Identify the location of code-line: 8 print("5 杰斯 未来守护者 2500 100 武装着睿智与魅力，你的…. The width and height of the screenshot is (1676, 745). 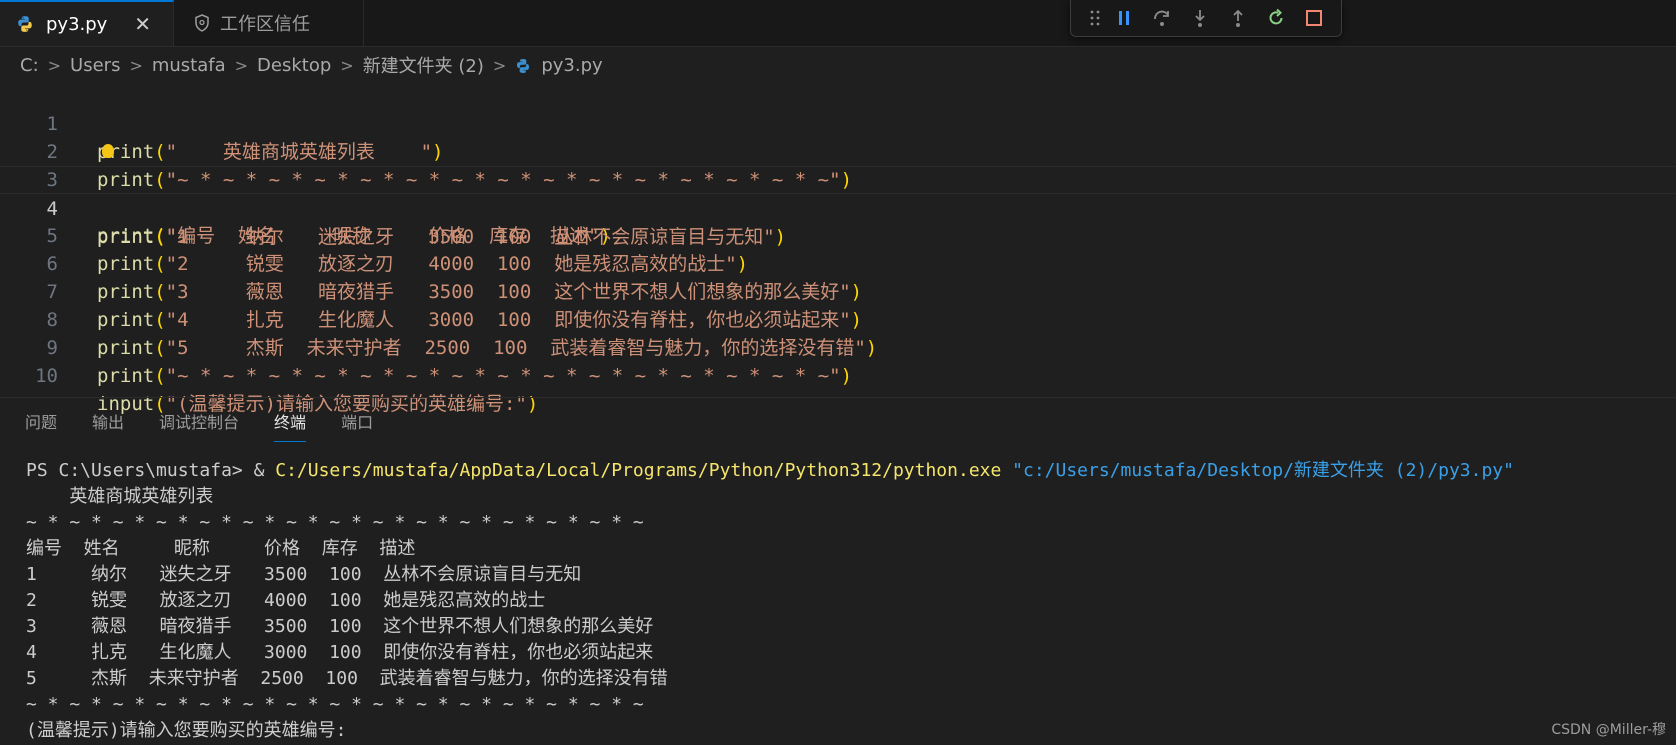
(838, 318).